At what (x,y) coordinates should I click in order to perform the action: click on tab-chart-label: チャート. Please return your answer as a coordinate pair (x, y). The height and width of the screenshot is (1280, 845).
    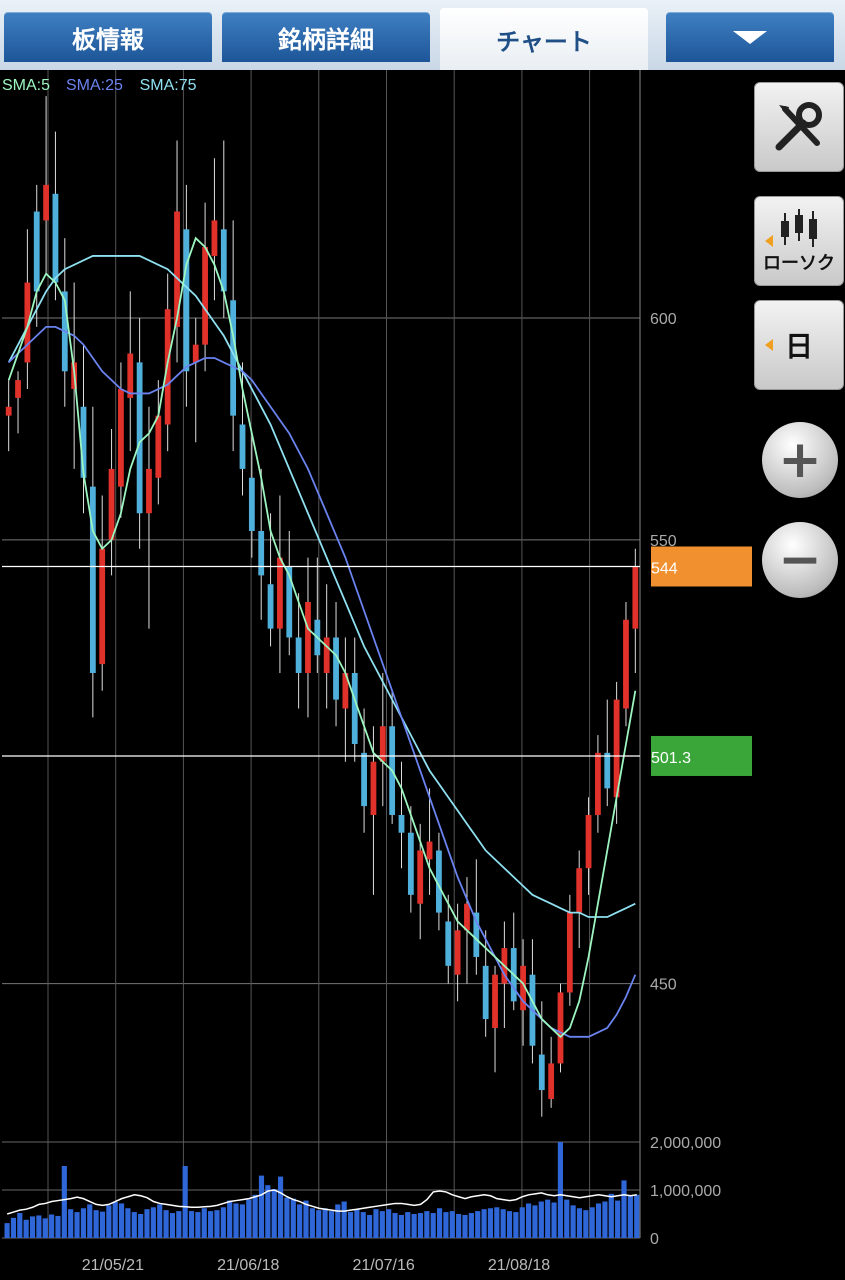
    Looking at the image, I should click on (544, 41).